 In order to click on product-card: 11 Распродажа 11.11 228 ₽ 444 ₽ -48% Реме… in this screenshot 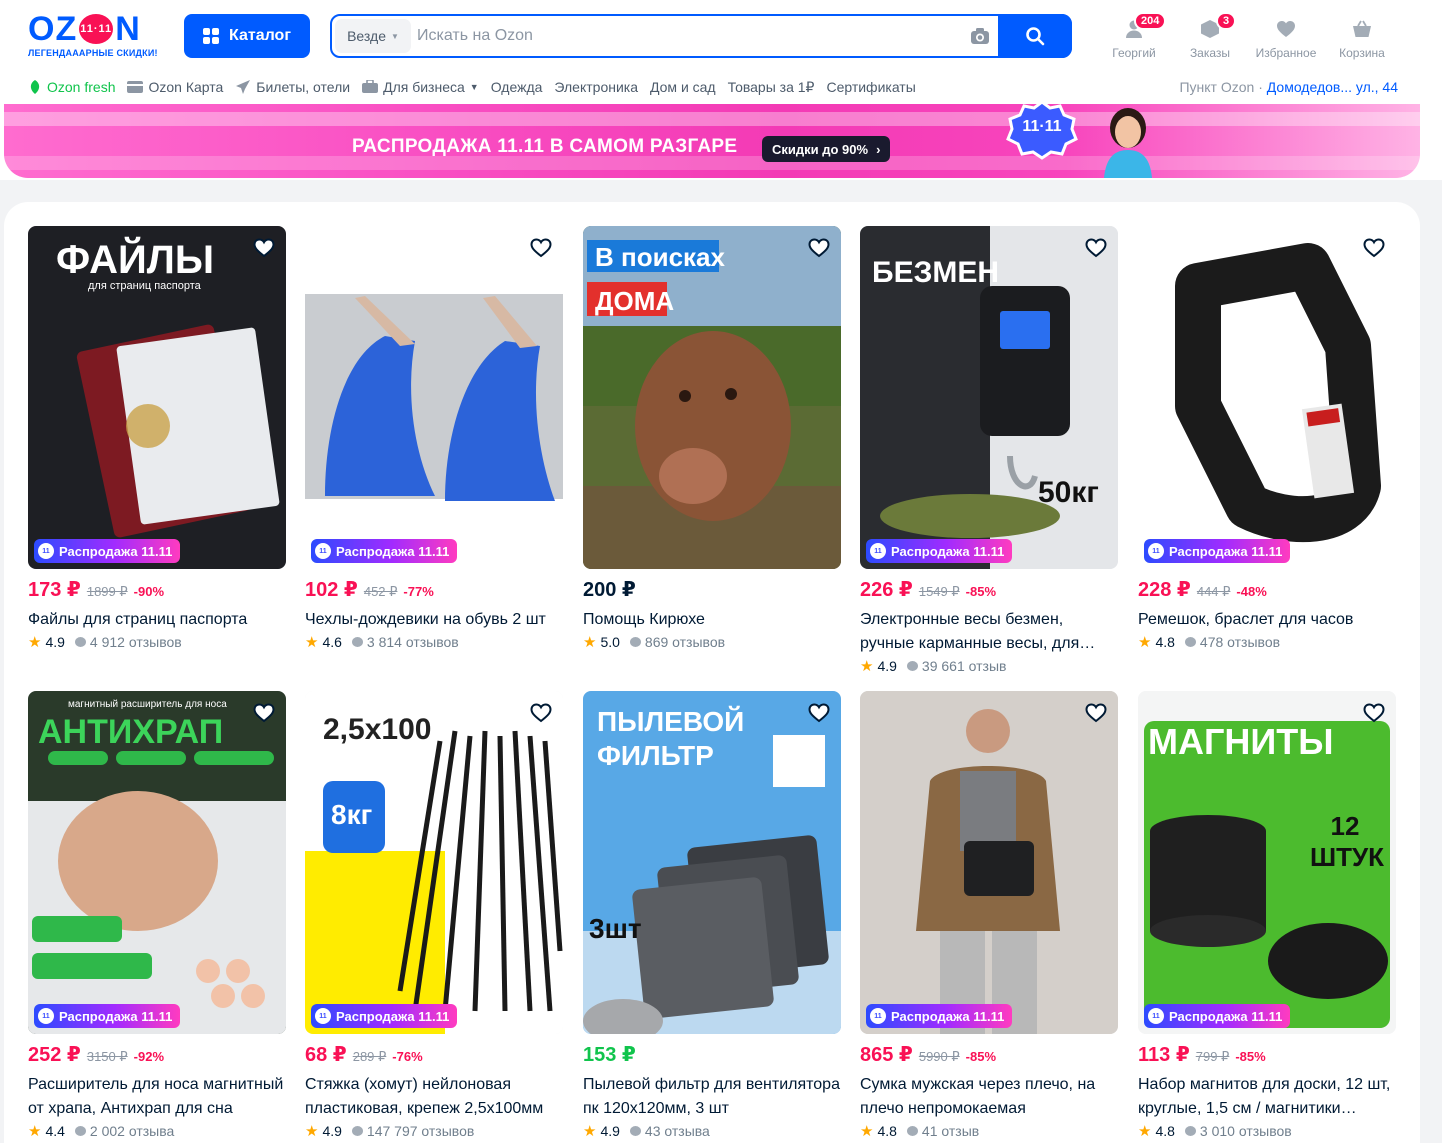, I will do `click(1267, 438)`.